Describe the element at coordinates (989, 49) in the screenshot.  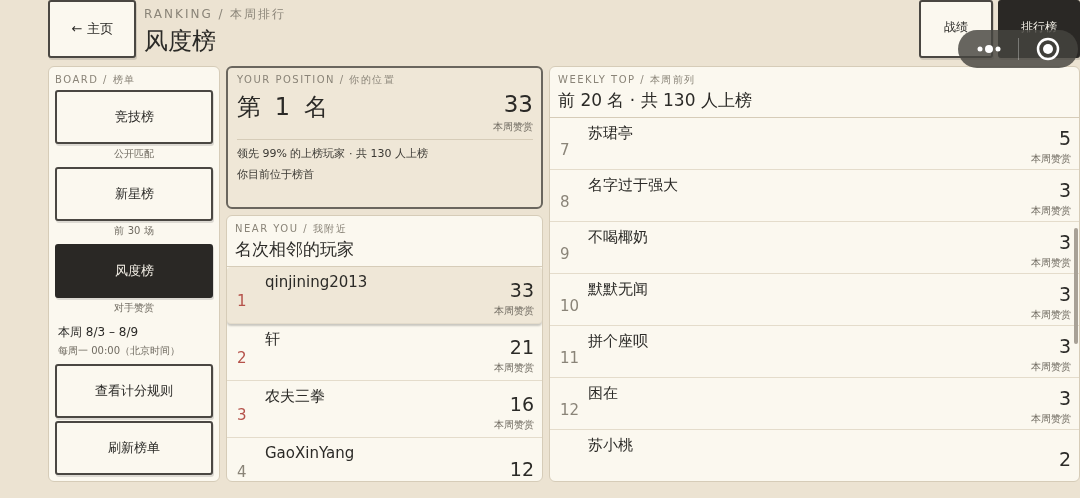
I see `more-icon` at that location.